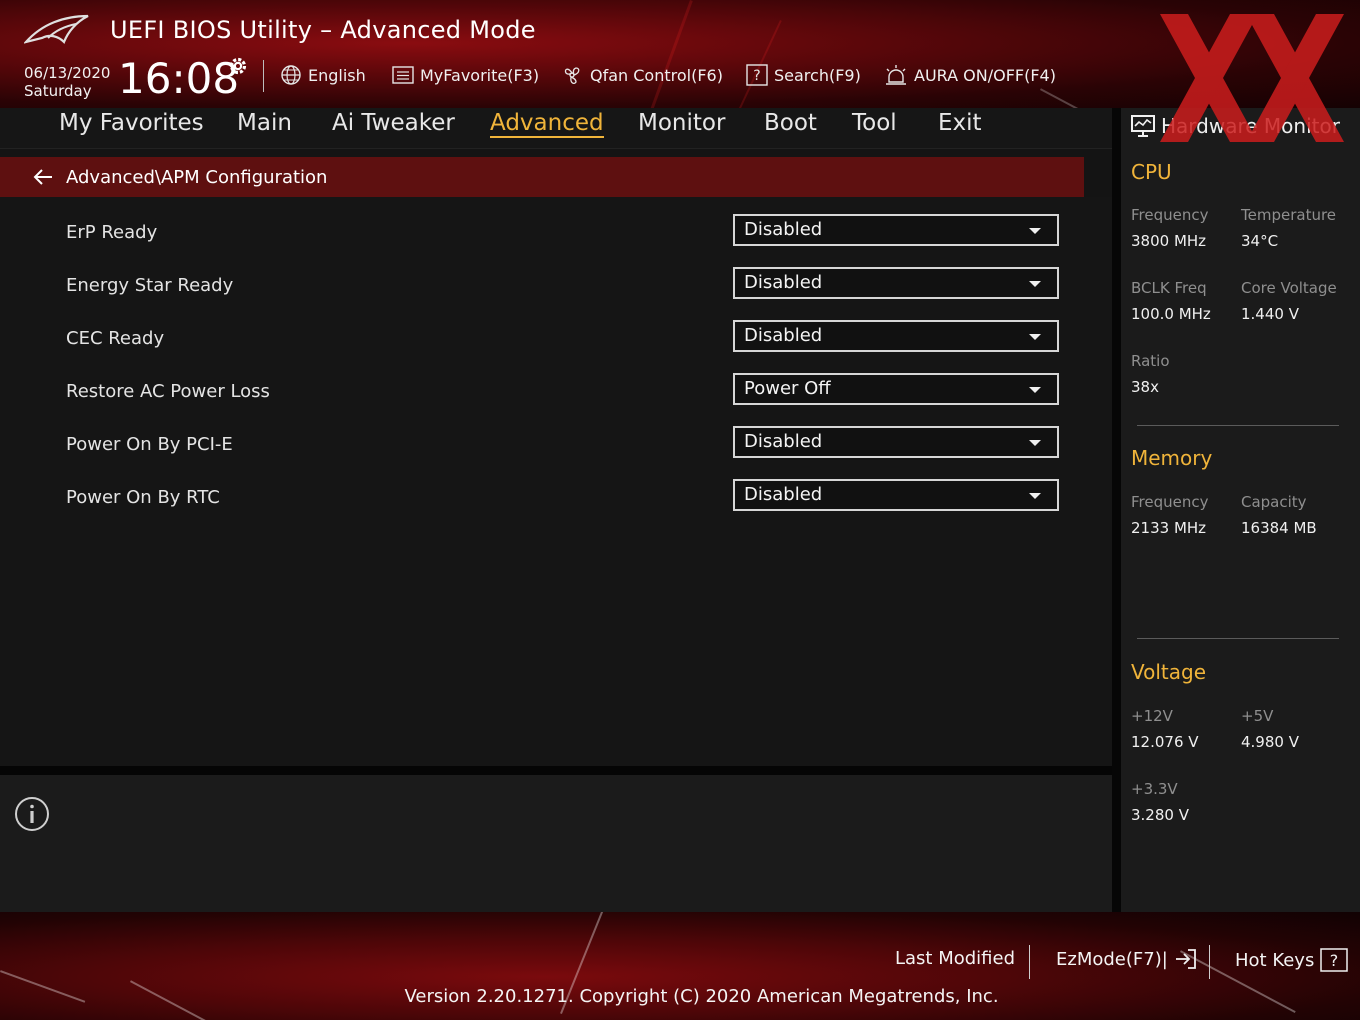  I want to click on back-arrow-icon, so click(43, 177).